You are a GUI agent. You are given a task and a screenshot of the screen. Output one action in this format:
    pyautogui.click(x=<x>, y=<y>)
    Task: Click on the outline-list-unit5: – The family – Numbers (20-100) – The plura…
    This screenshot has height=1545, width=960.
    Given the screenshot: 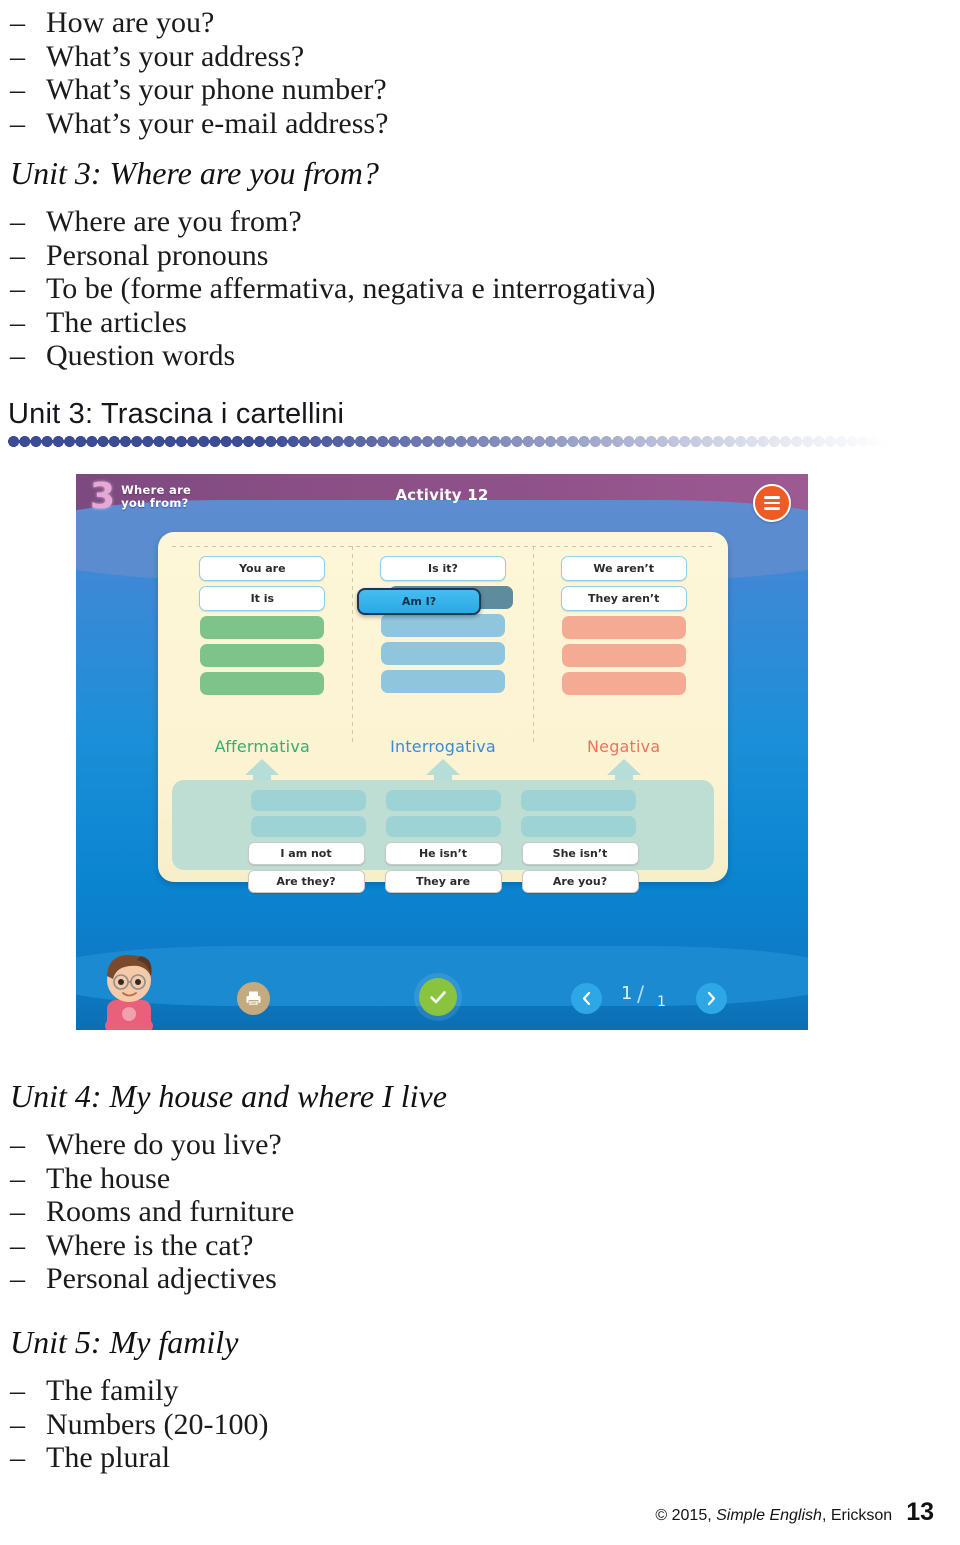 What is the action you would take?
    pyautogui.click(x=360, y=1424)
    